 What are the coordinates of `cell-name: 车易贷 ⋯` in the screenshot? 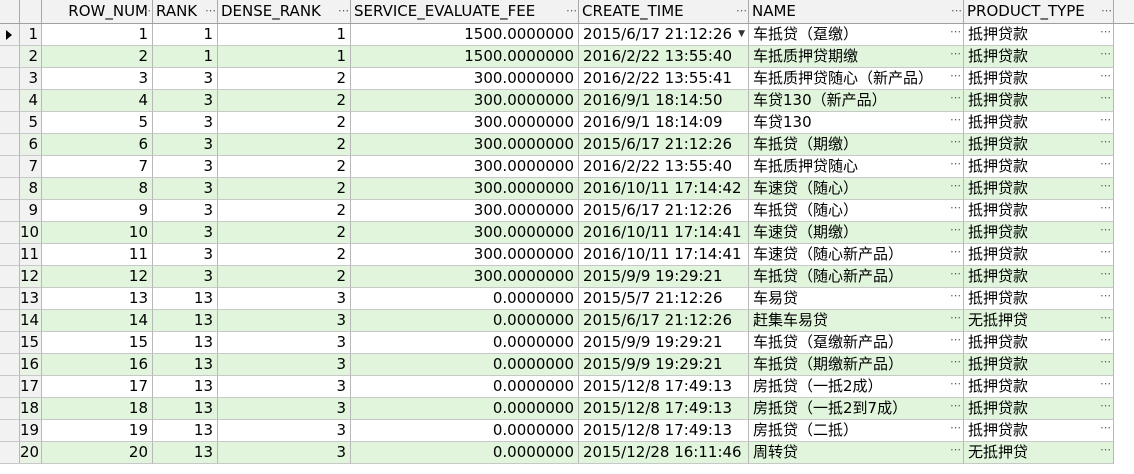 It's located at (856, 299).